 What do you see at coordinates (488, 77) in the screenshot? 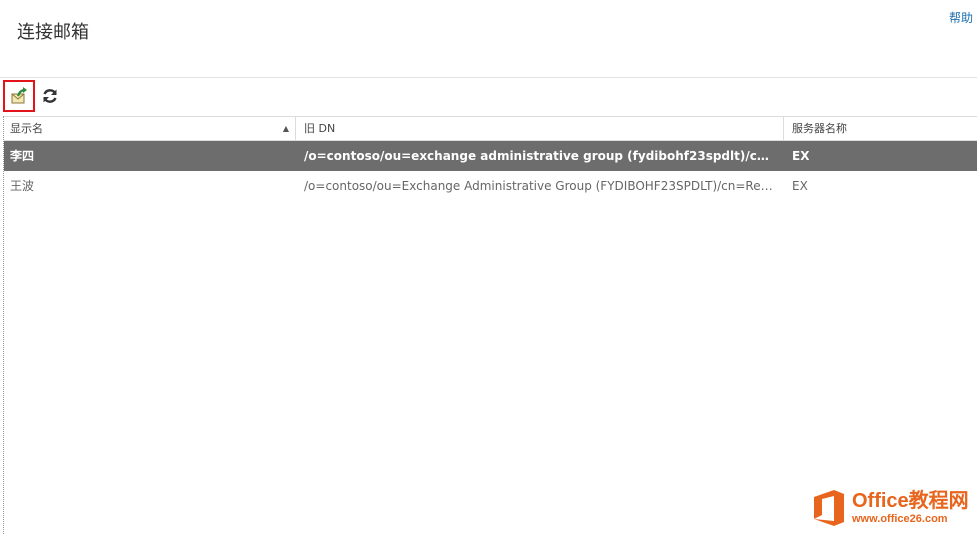
I see `header-divider` at bounding box center [488, 77].